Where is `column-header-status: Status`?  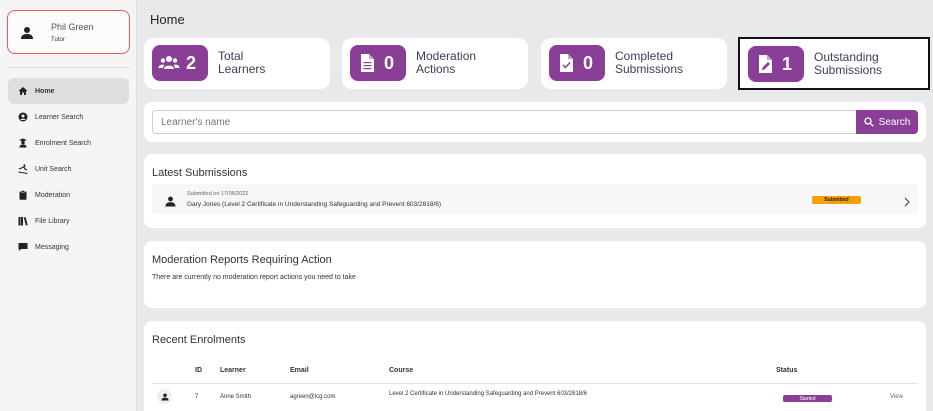
column-header-status: Status is located at coordinates (787, 370).